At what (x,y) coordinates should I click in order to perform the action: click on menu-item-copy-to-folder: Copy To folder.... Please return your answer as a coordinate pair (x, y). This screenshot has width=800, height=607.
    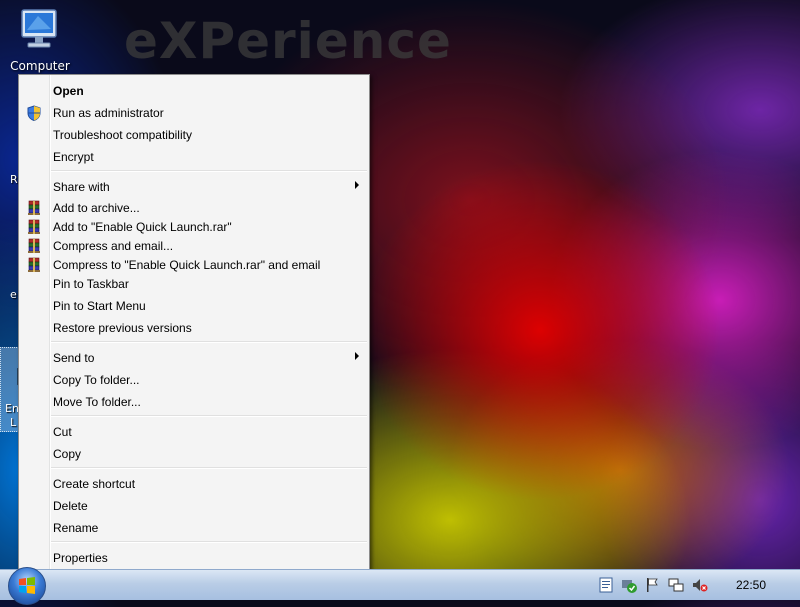
    Looking at the image, I should click on (194, 379).